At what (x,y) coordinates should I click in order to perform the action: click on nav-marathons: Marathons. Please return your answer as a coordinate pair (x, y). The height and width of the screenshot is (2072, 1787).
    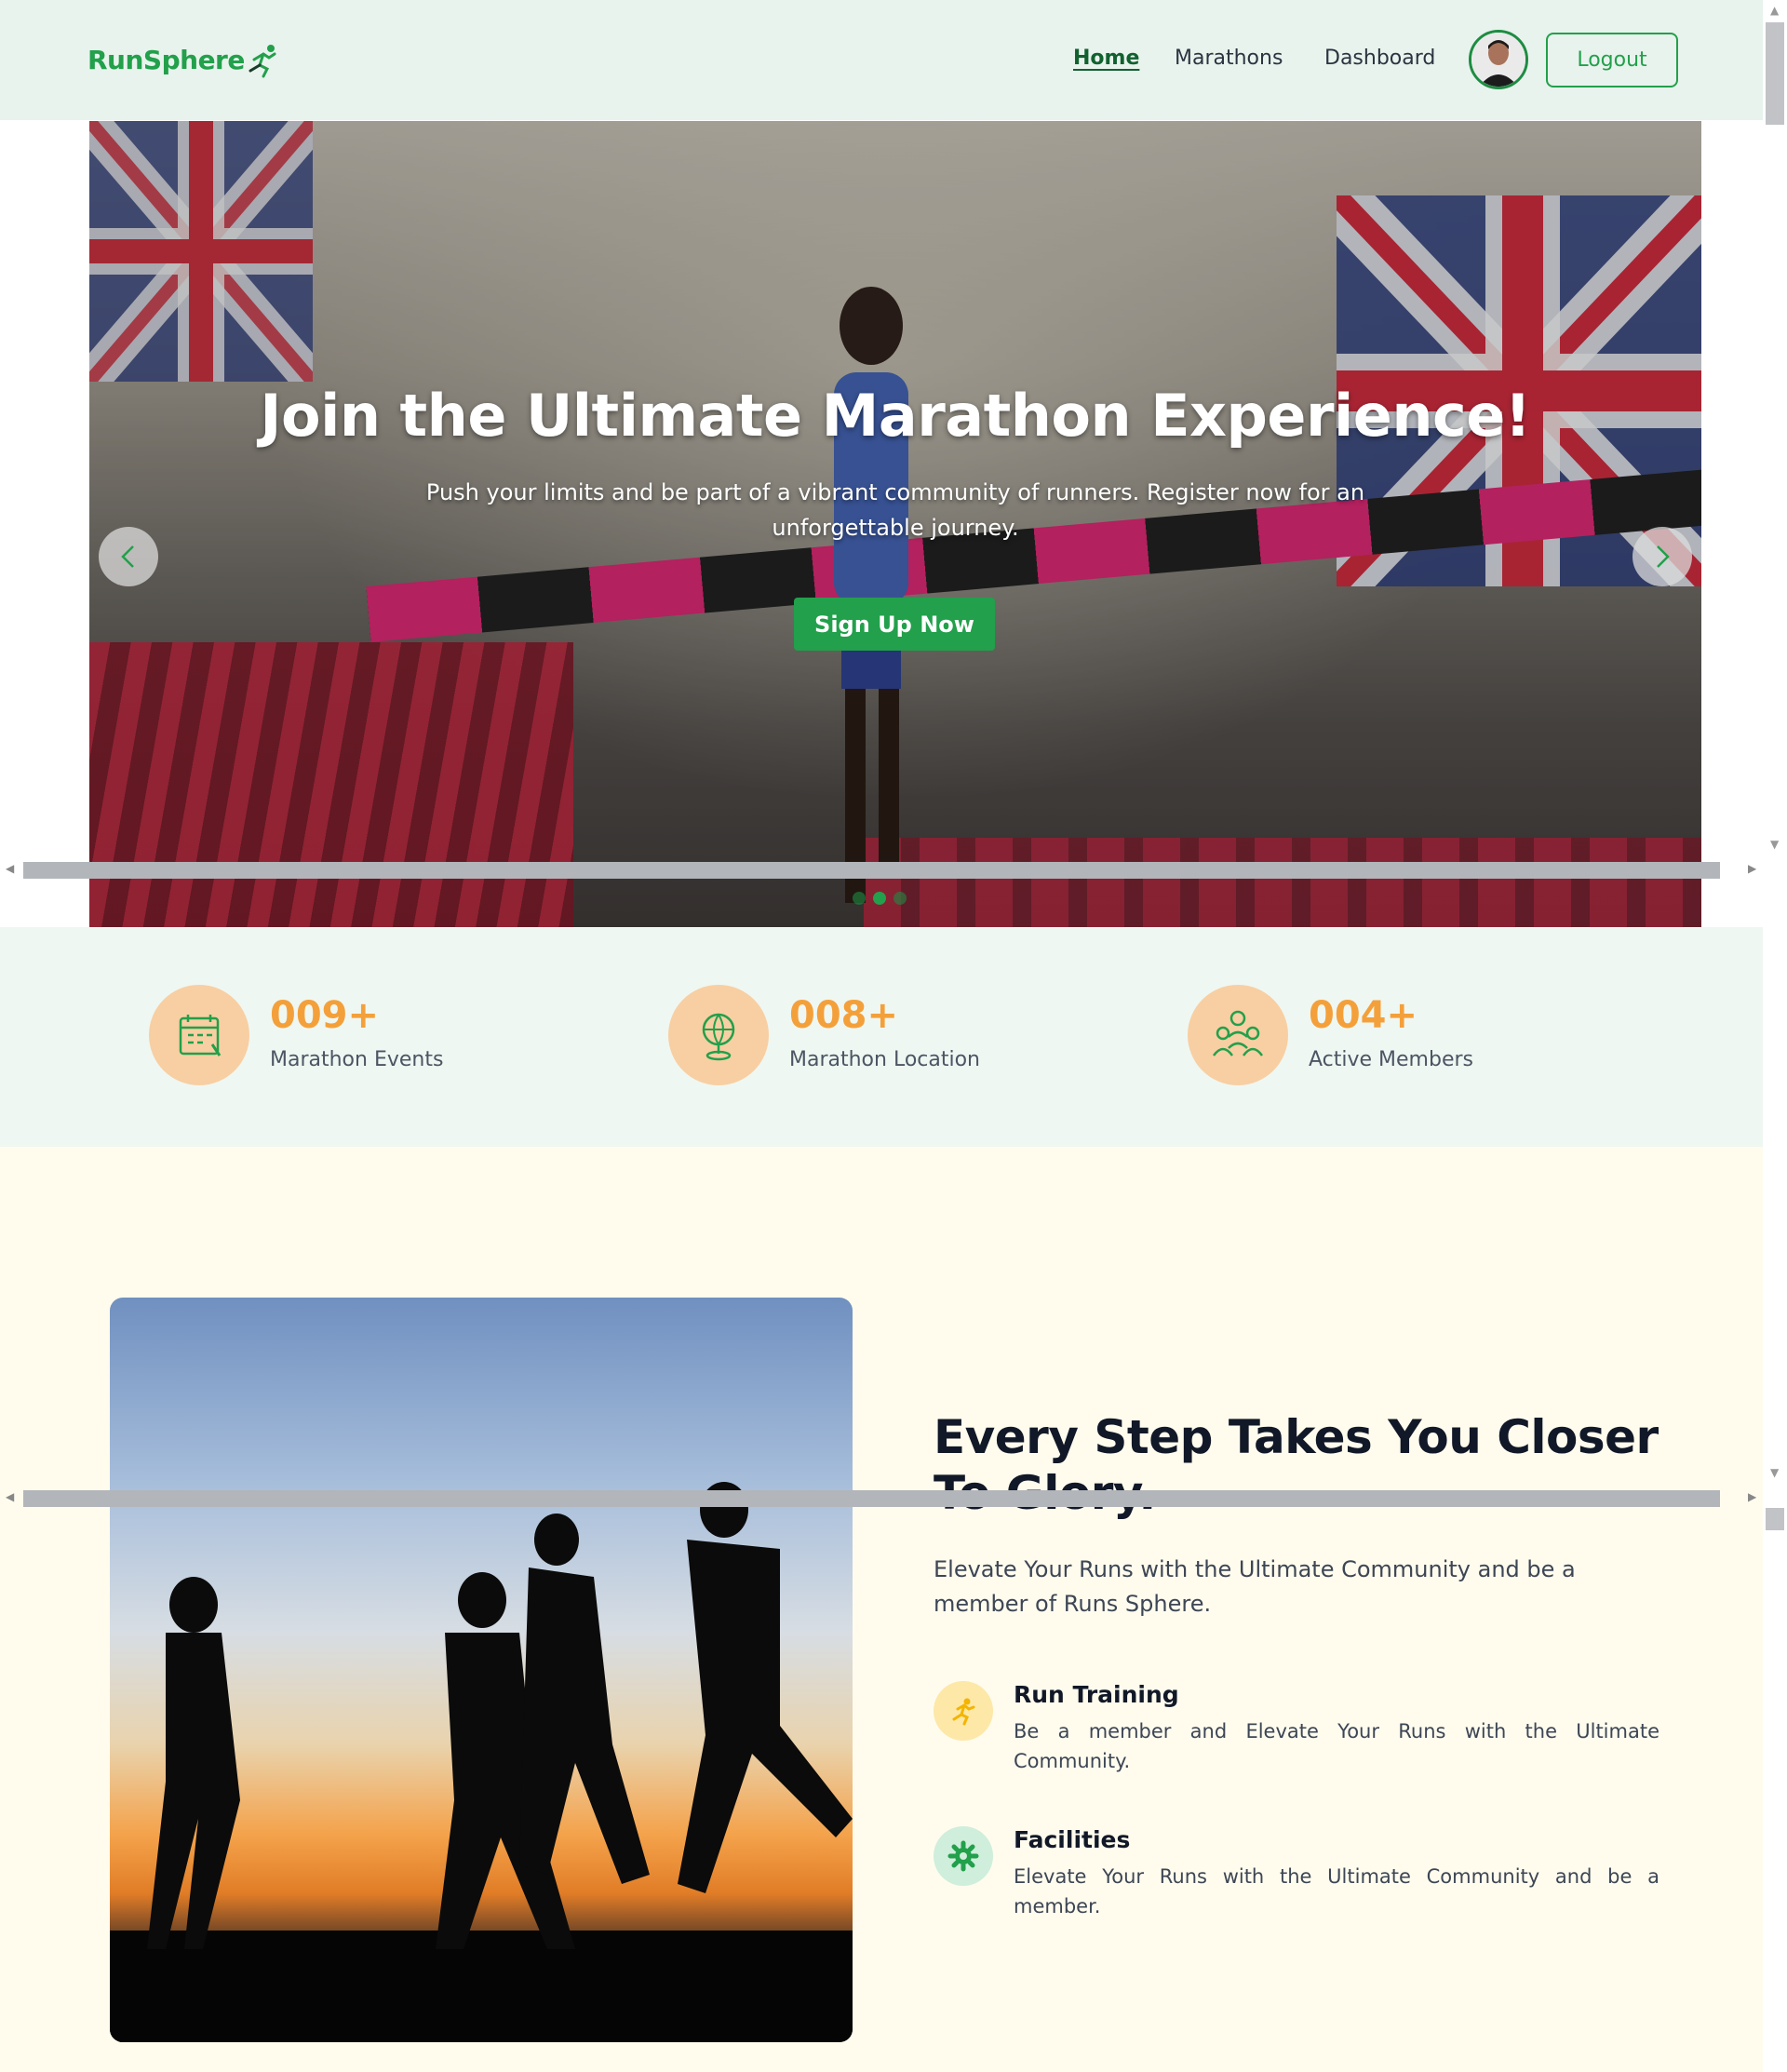
    Looking at the image, I should click on (1229, 58).